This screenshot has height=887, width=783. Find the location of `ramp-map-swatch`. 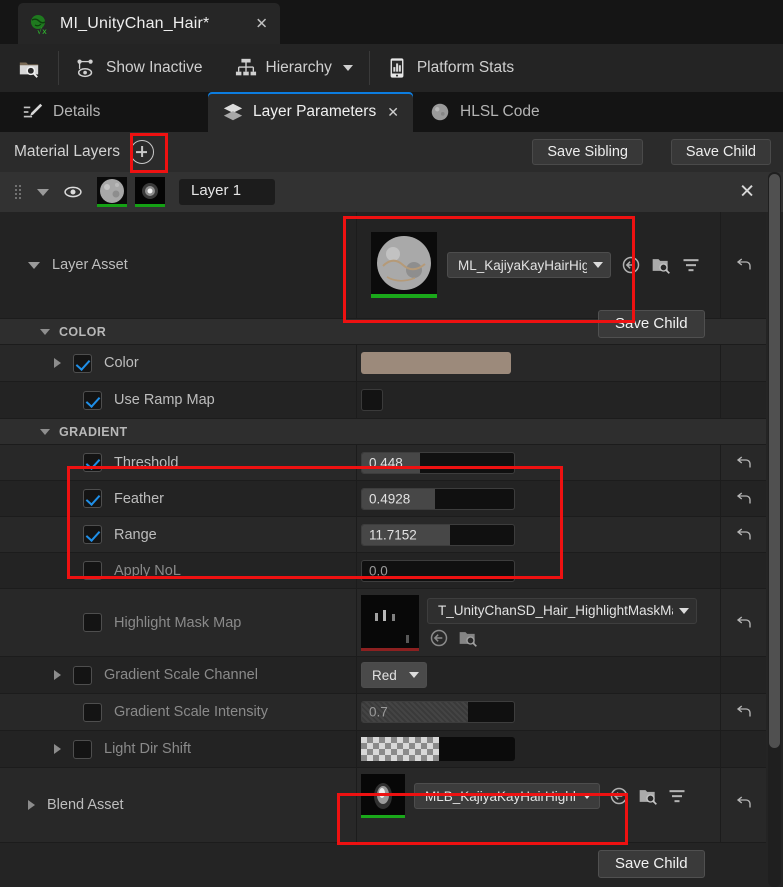

ramp-map-swatch is located at coordinates (372, 400).